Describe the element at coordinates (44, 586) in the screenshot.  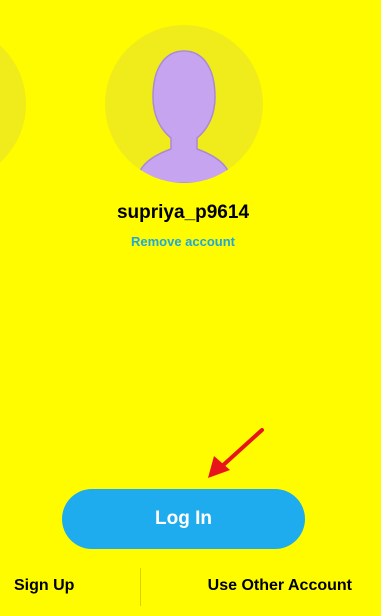
I see `signup-button: Sign Up` at that location.